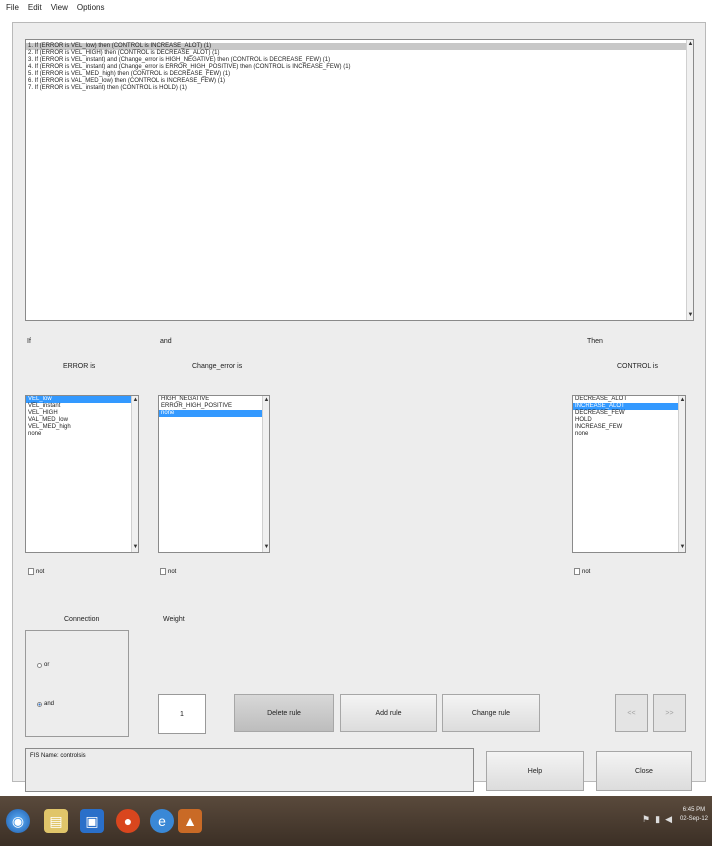 Image resolution: width=712 pixels, height=846 pixels. What do you see at coordinates (249, 770) in the screenshot?
I see `status-bar: FIS Name: controlsis` at bounding box center [249, 770].